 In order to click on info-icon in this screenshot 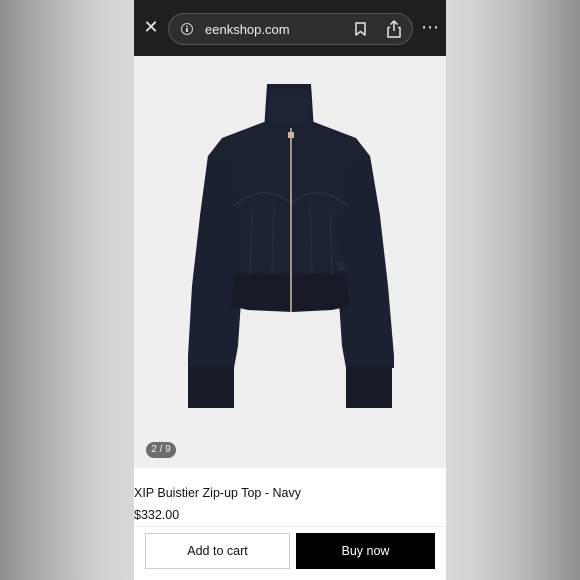, I will do `click(187, 29)`.